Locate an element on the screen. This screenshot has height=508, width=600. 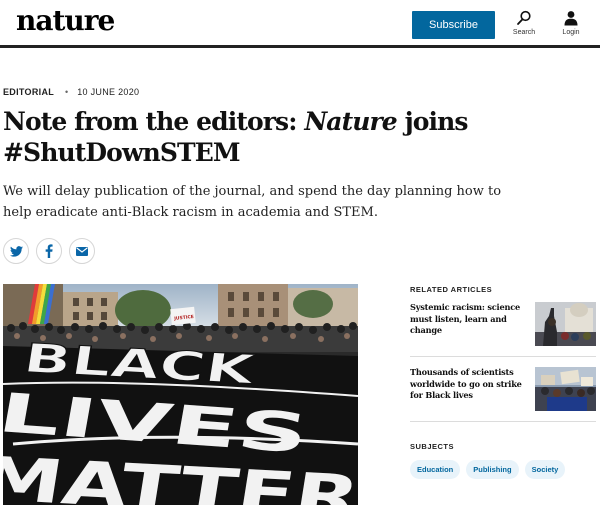
article-meta: EDITORIAL • 10 JUNE 2020 is located at coordinates (71, 92).